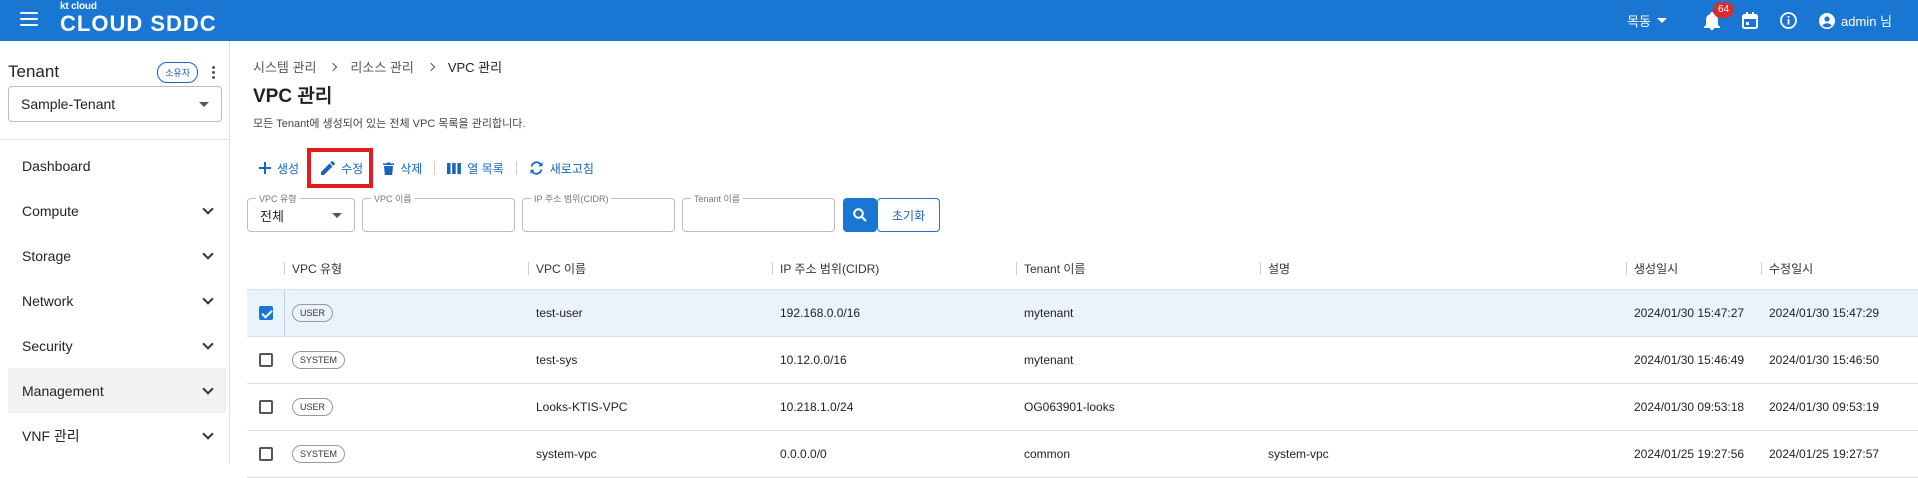  Describe the element at coordinates (117, 165) in the screenshot. I see `sidebar-item-dashboard: Dashboard` at that location.